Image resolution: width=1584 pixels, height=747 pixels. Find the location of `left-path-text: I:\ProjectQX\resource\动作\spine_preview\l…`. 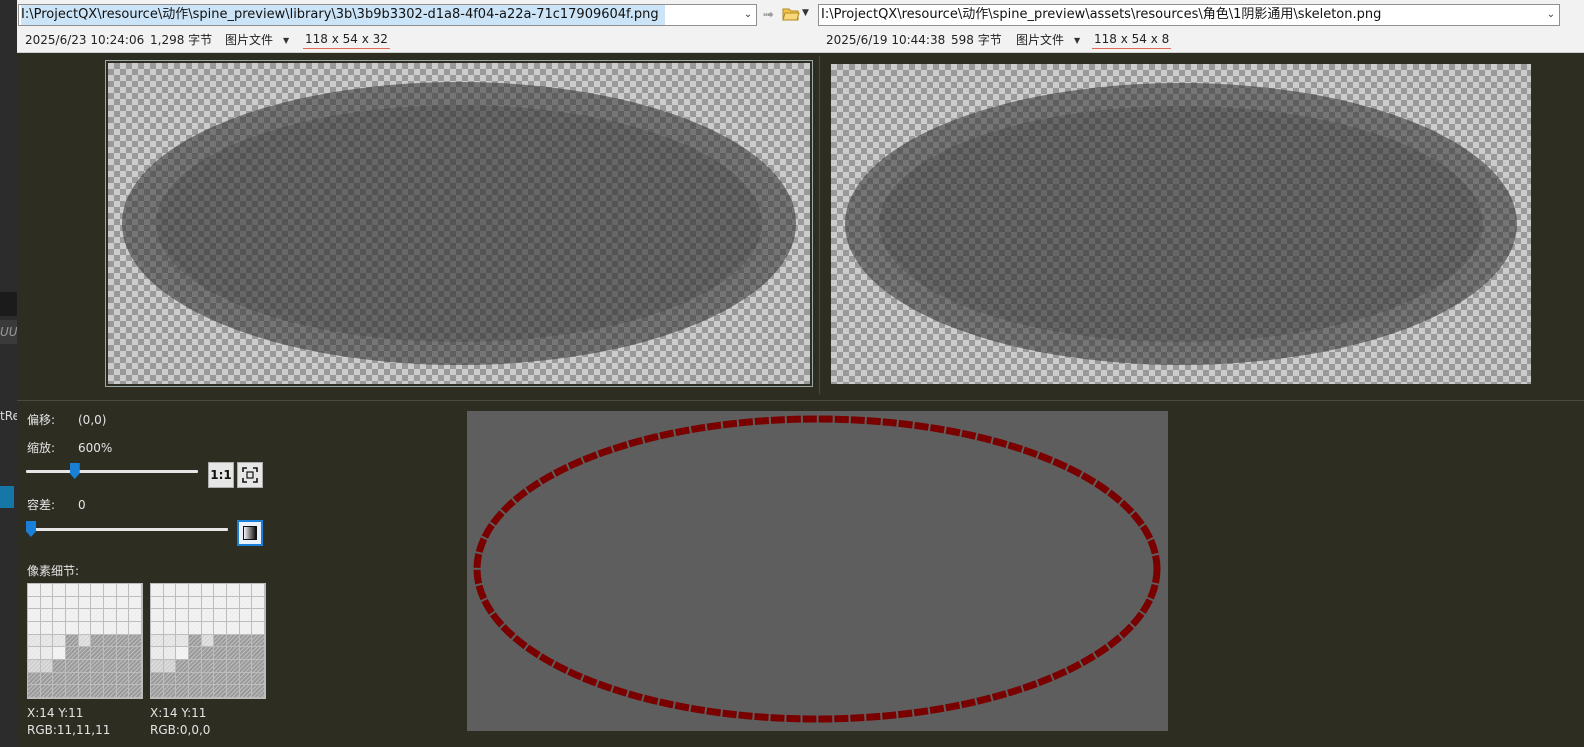

left-path-text: I:\ProjectQX\resource\动作\spine_preview\l… is located at coordinates (343, 15).